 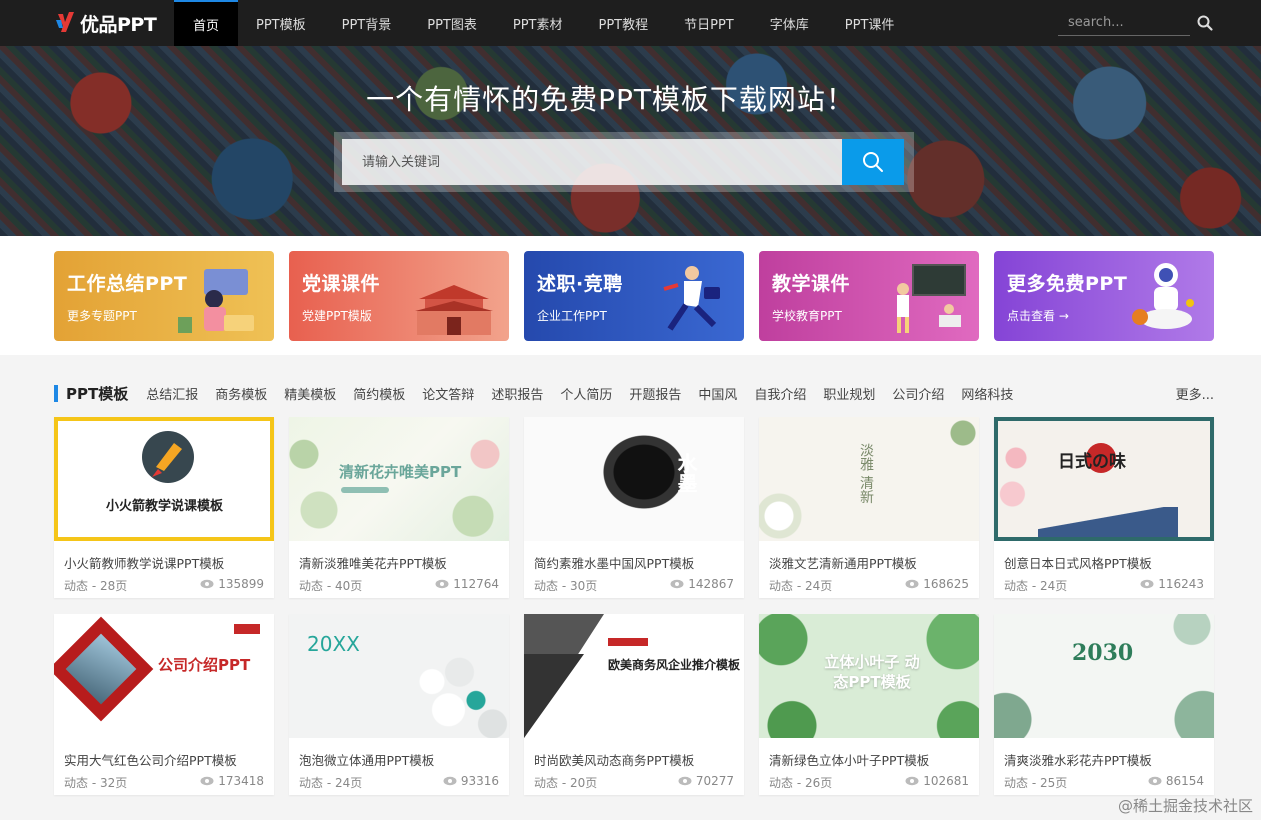 What do you see at coordinates (634, 296) in the screenshot?
I see `category-card-debriefing: 述职·竞聘 企业工作PPT` at bounding box center [634, 296].